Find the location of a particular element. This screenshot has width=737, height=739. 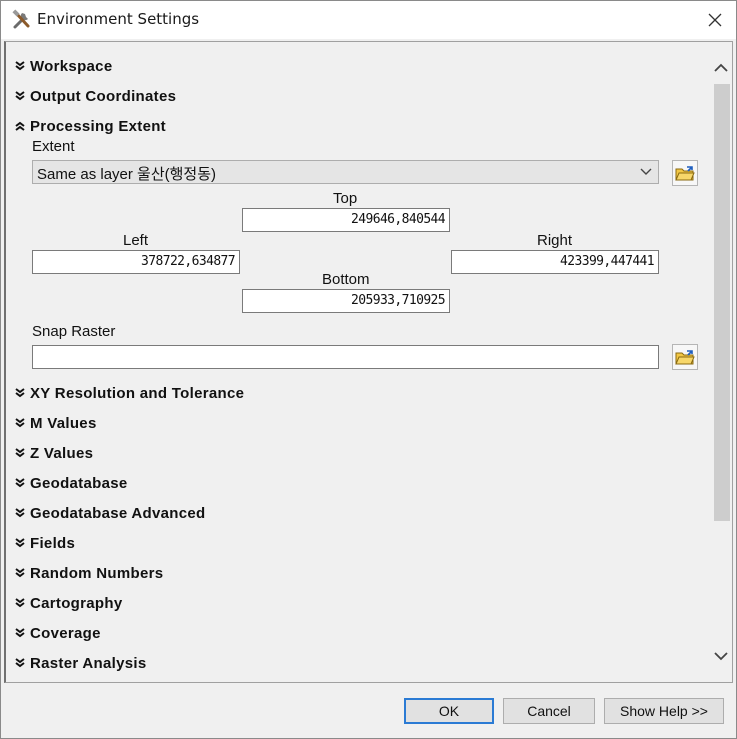

double-chevron-up-icon is located at coordinates (20, 126).